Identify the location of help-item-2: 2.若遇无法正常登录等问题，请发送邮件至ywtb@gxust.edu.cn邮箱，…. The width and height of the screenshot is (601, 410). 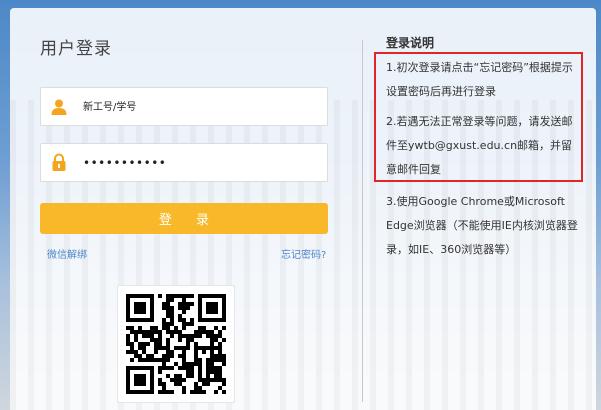
(479, 145).